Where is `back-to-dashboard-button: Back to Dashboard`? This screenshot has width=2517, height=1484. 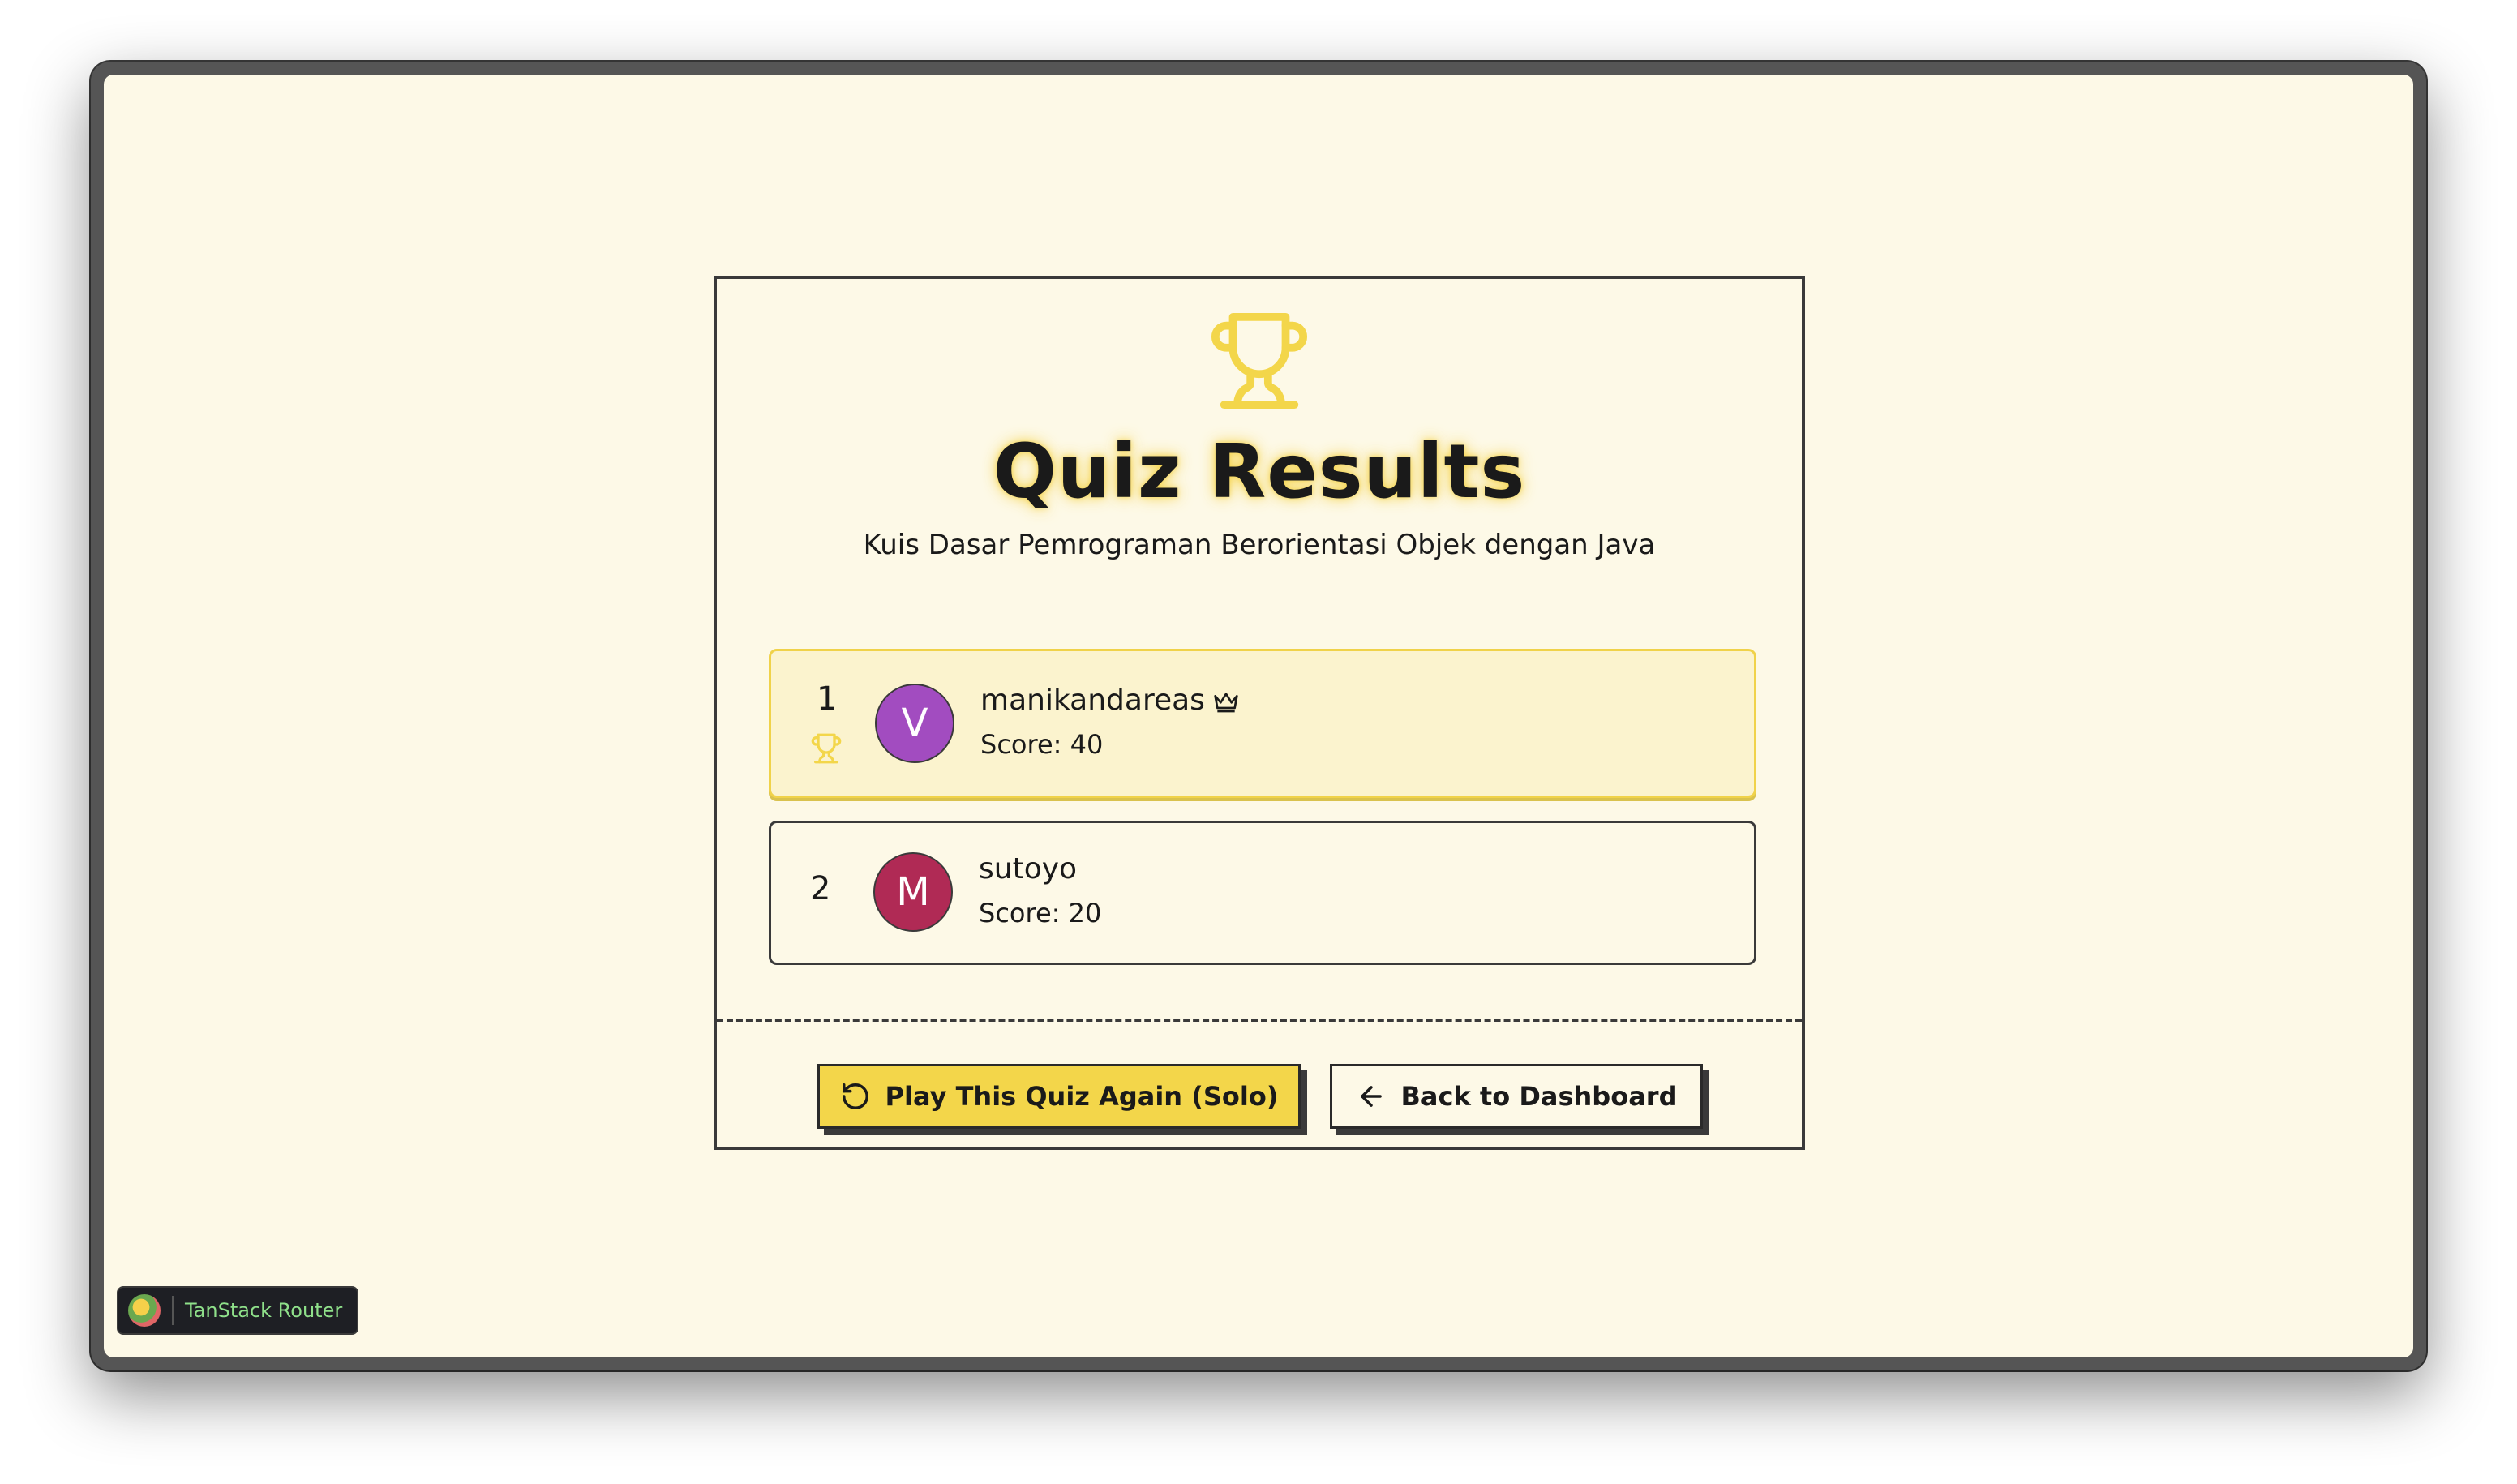
back-to-dashboard-button: Back to Dashboard is located at coordinates (1516, 1096).